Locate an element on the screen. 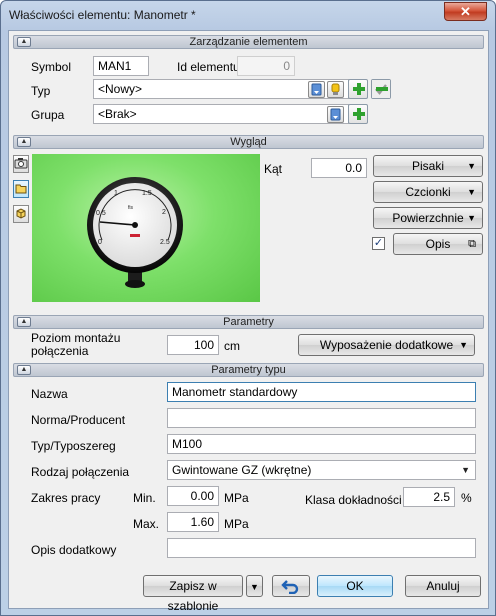 The height and width of the screenshot is (616, 496). type-label: Typ is located at coordinates (41, 91).